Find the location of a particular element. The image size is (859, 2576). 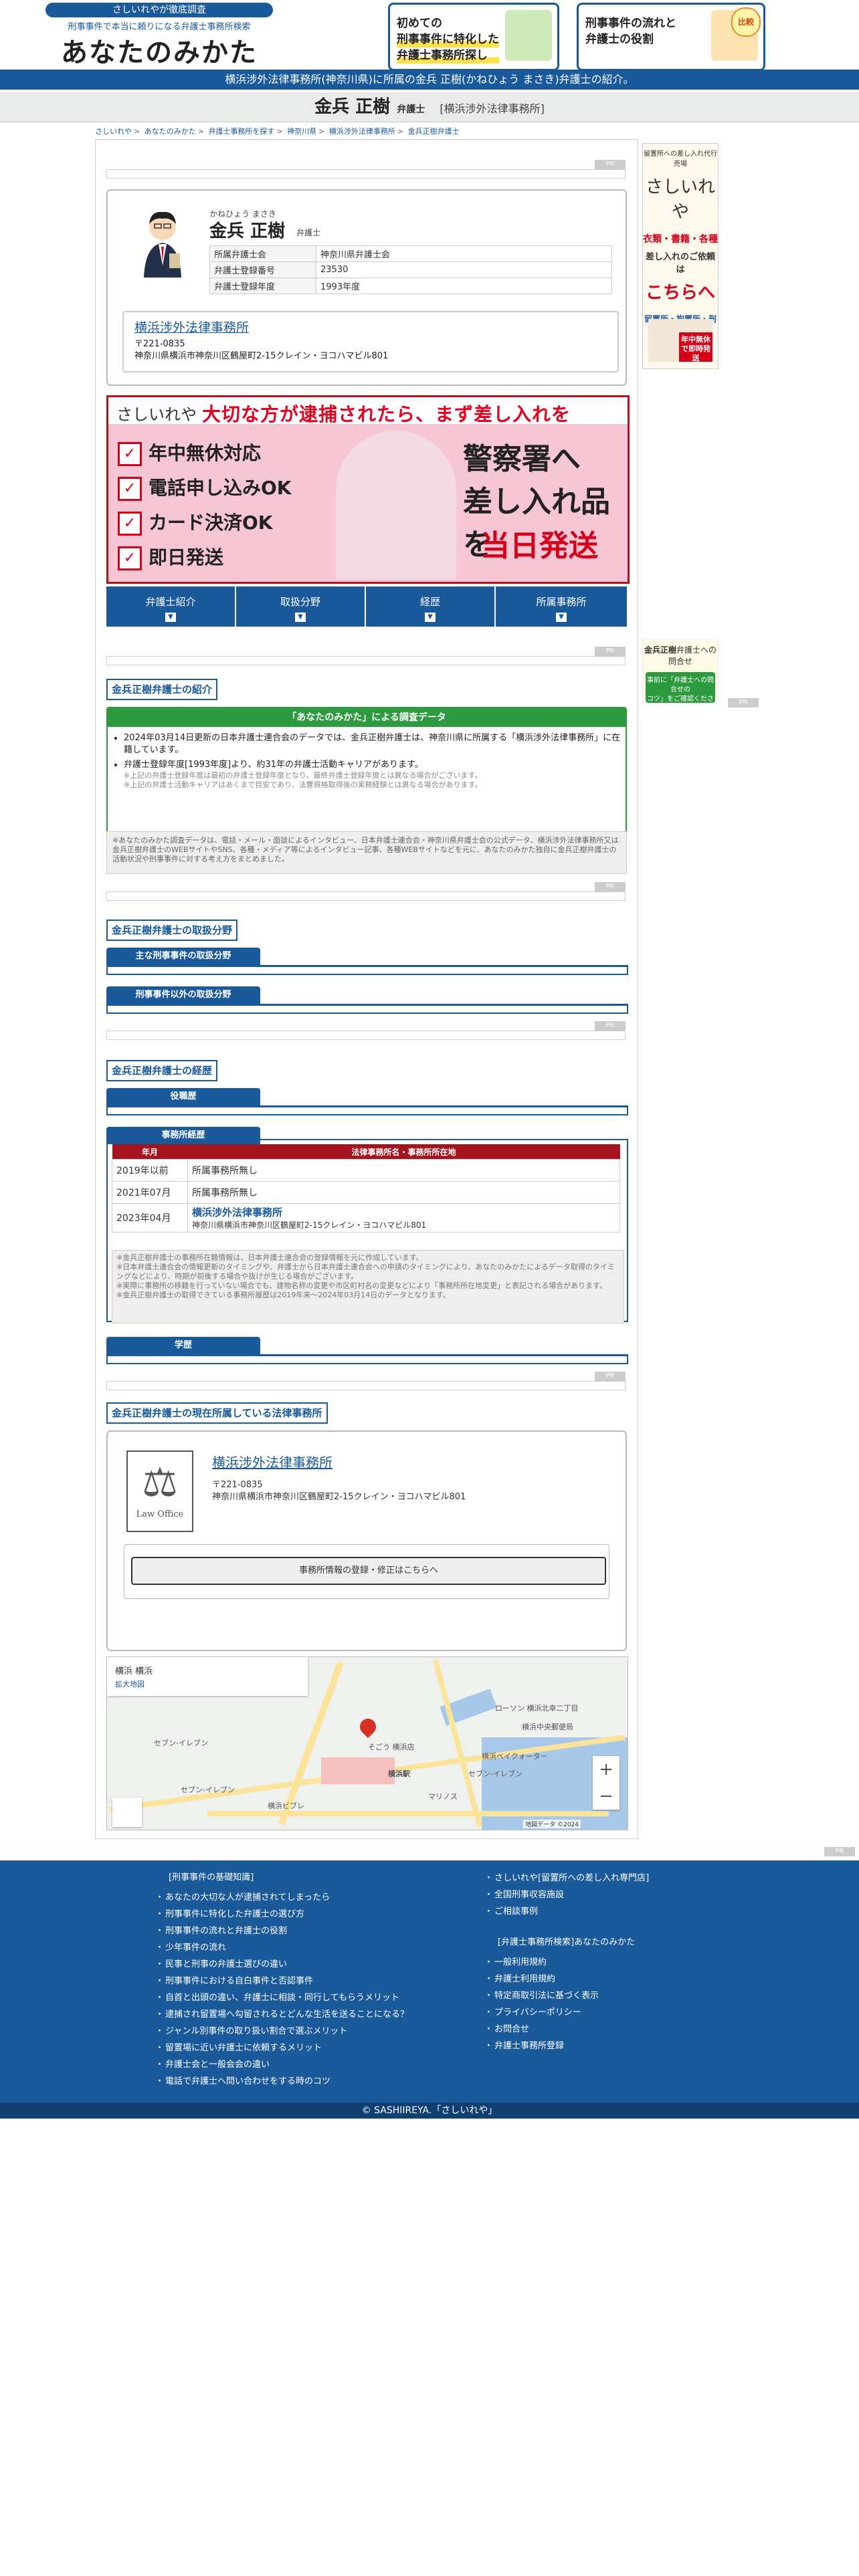

register-edit-button: 事務所情報の登録・修正はこちらへ is located at coordinates (368, 1571).